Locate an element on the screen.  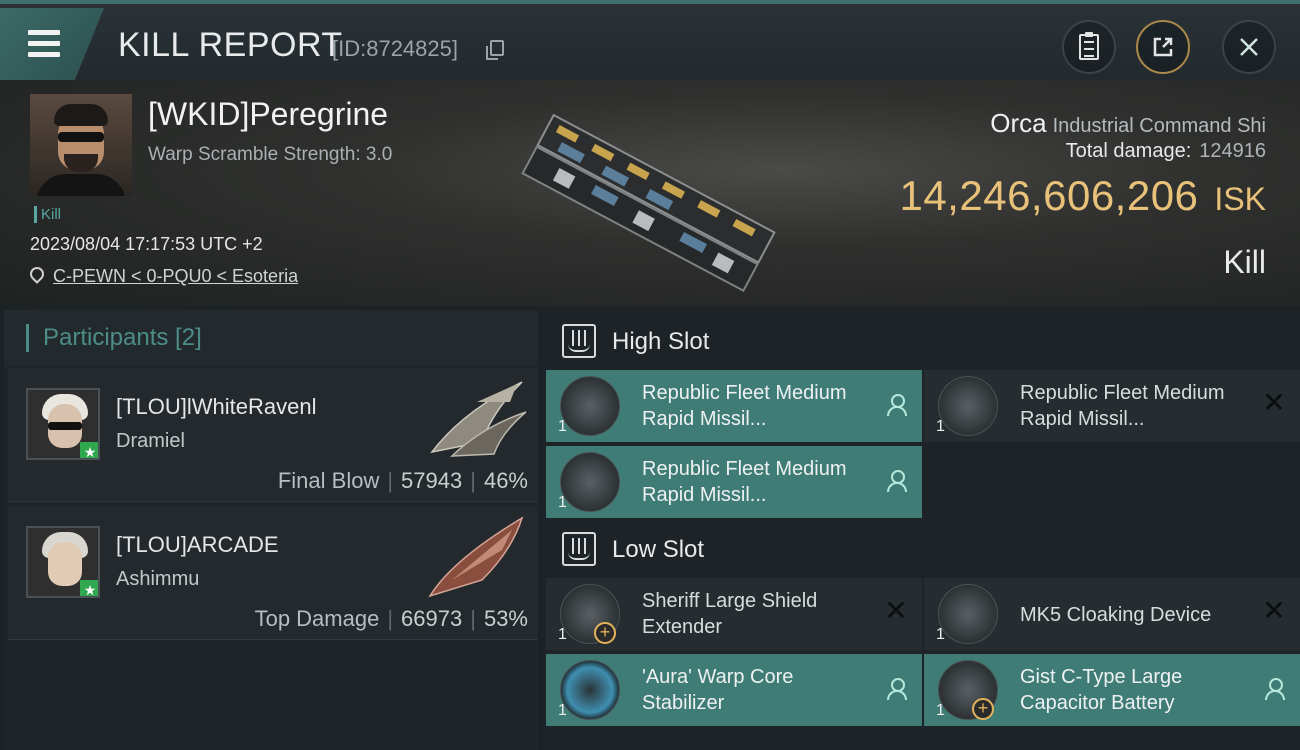
victim-name: [WKID]Peregrine is located at coordinates (268, 114).